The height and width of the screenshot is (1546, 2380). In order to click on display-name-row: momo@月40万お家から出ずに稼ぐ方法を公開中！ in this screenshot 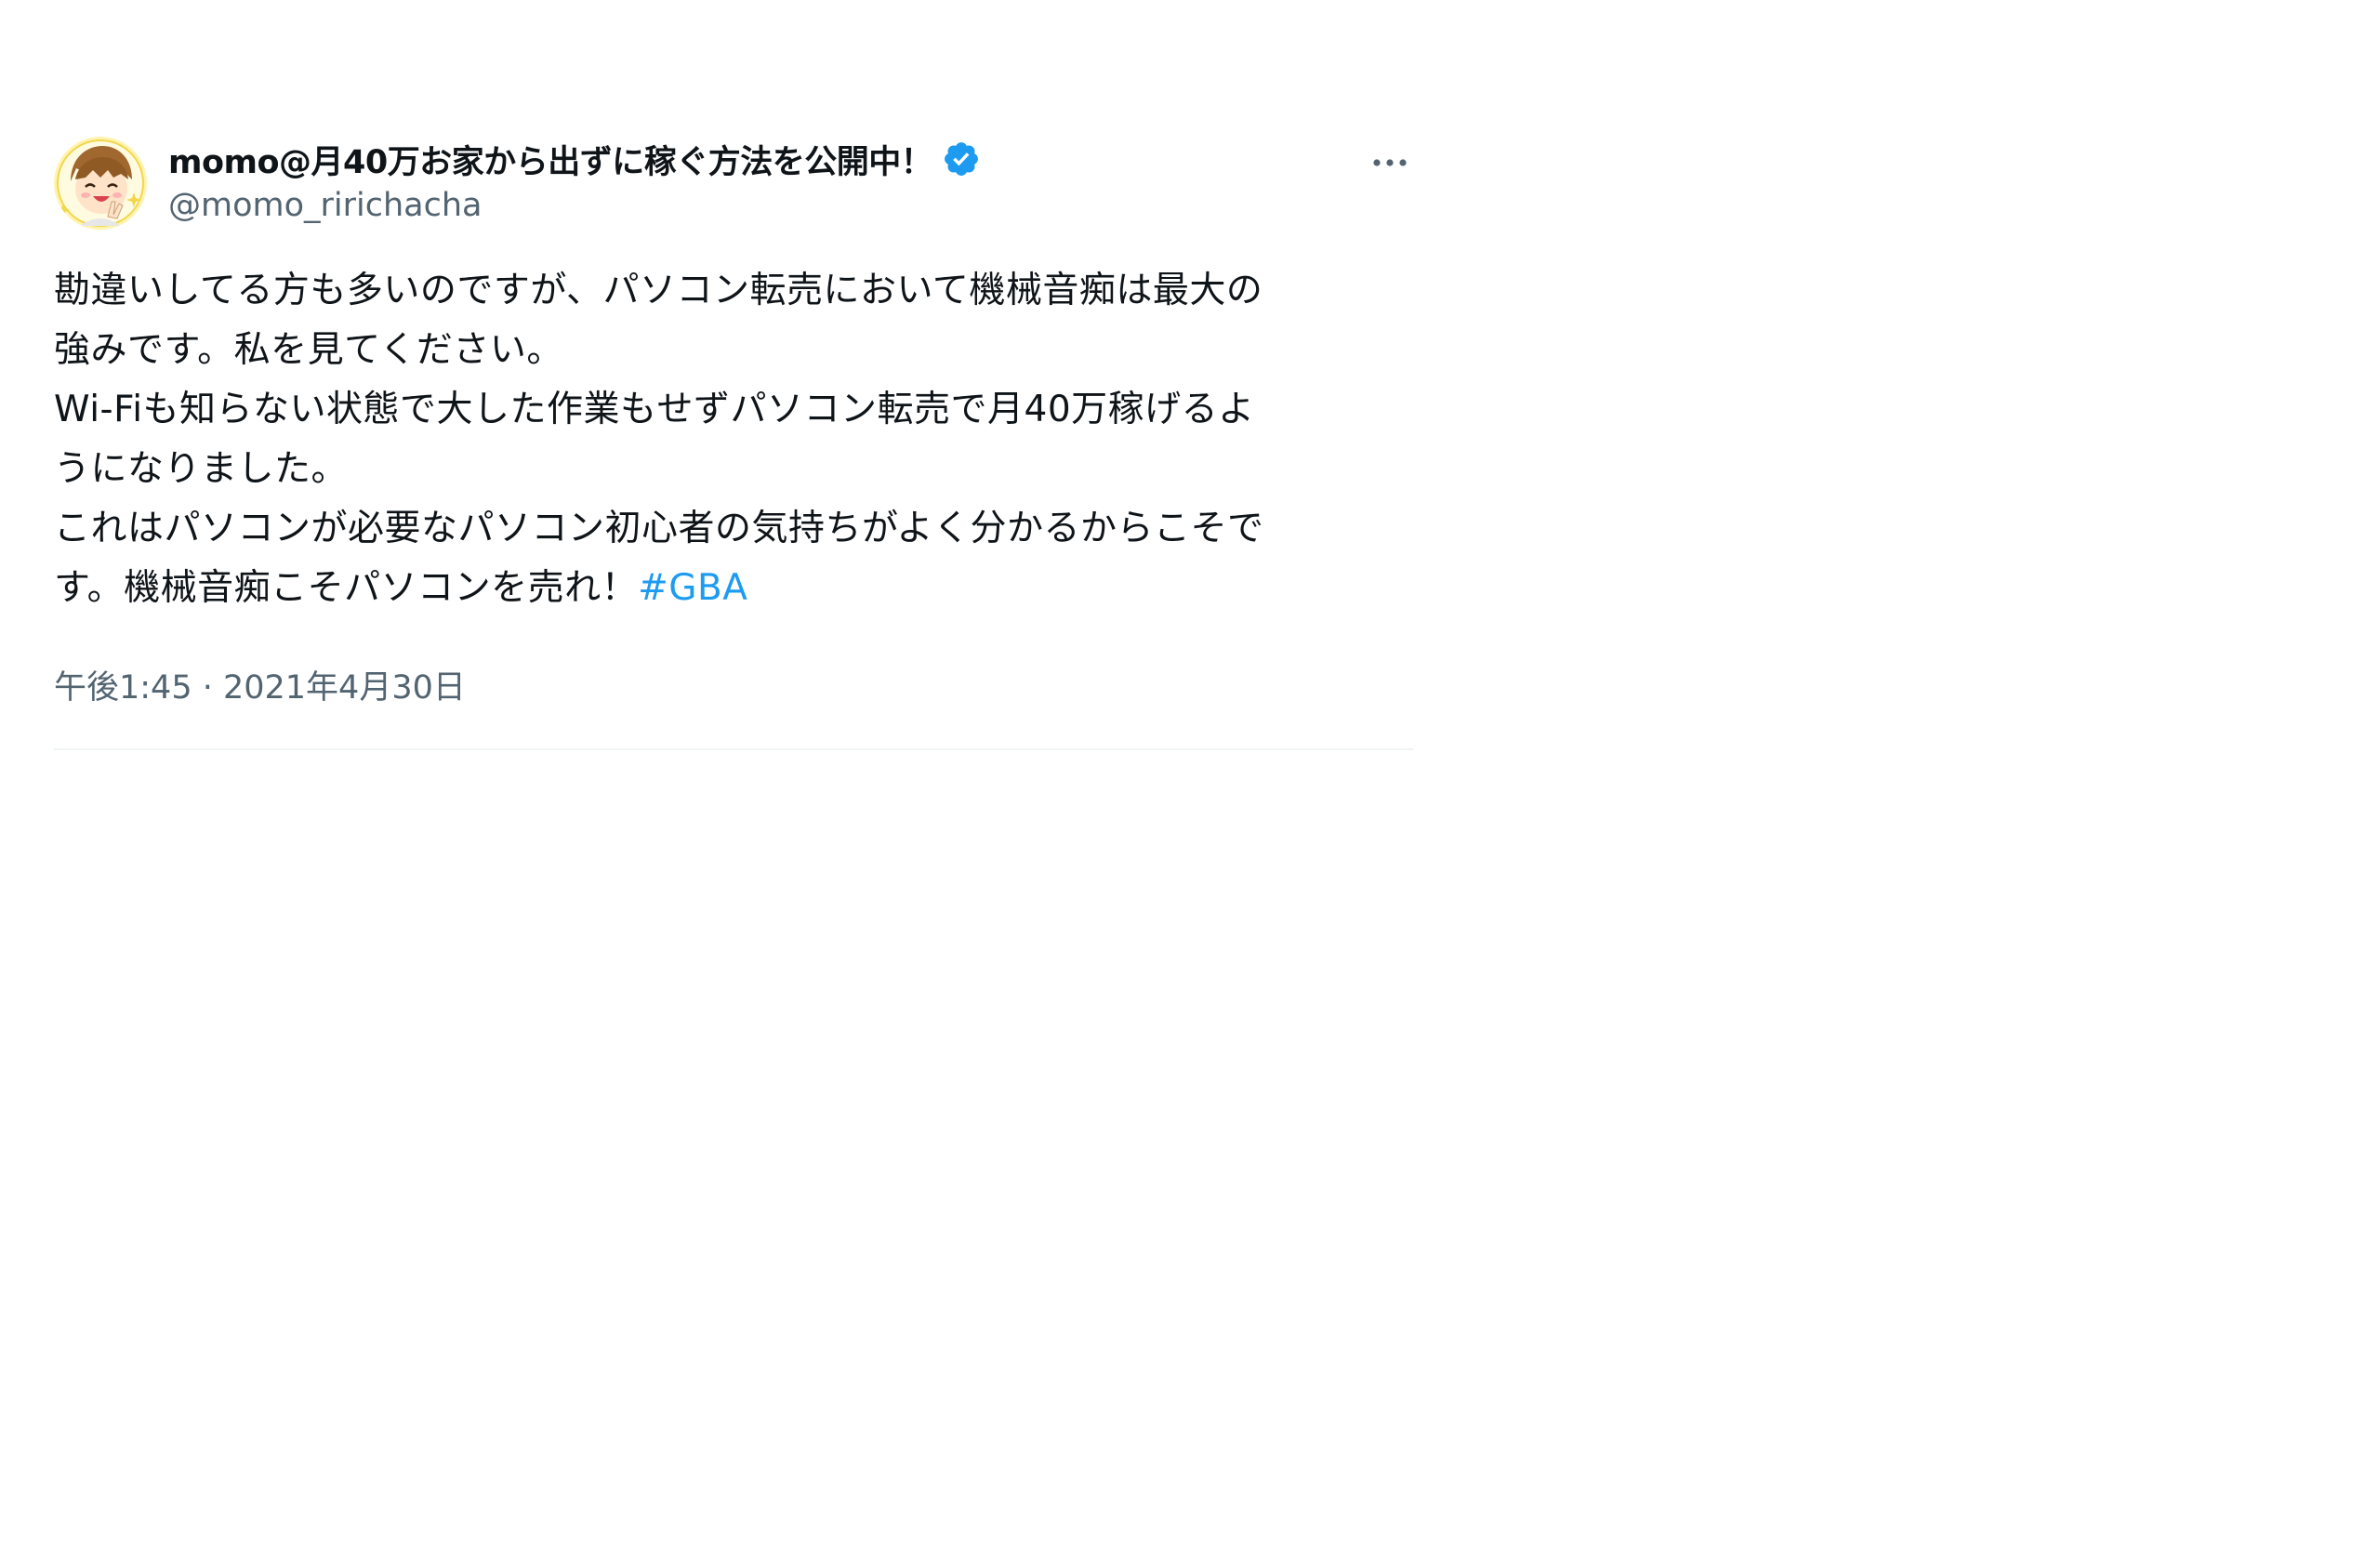, I will do `click(574, 159)`.